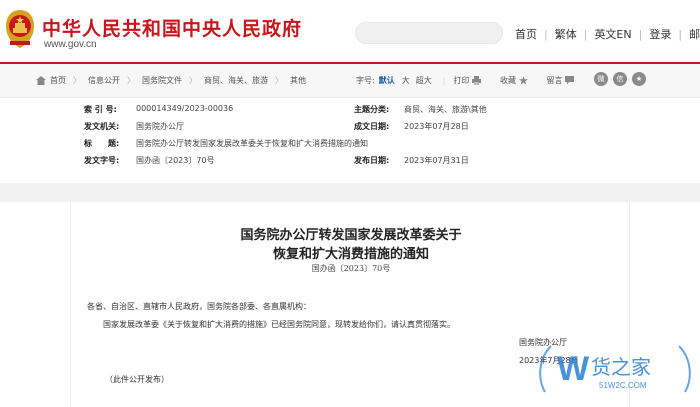  I want to click on section-gap, so click(350, 192).